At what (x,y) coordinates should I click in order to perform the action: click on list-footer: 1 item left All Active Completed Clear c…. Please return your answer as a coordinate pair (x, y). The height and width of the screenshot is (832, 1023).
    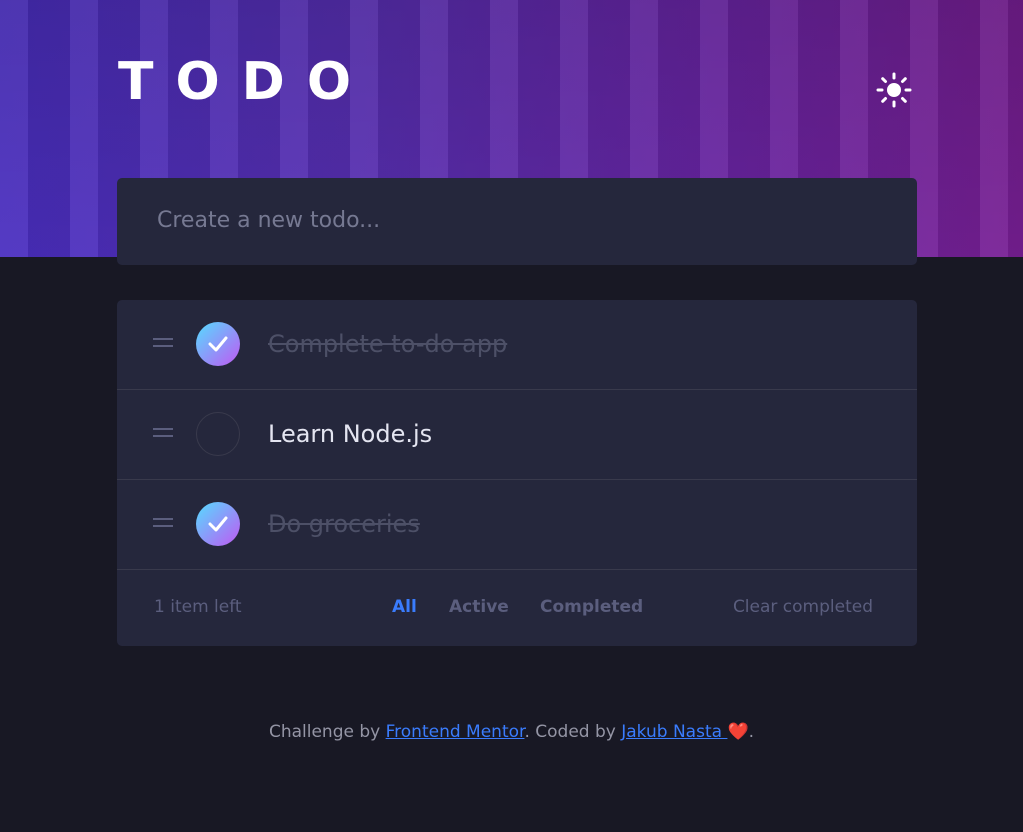
    Looking at the image, I should click on (517, 608).